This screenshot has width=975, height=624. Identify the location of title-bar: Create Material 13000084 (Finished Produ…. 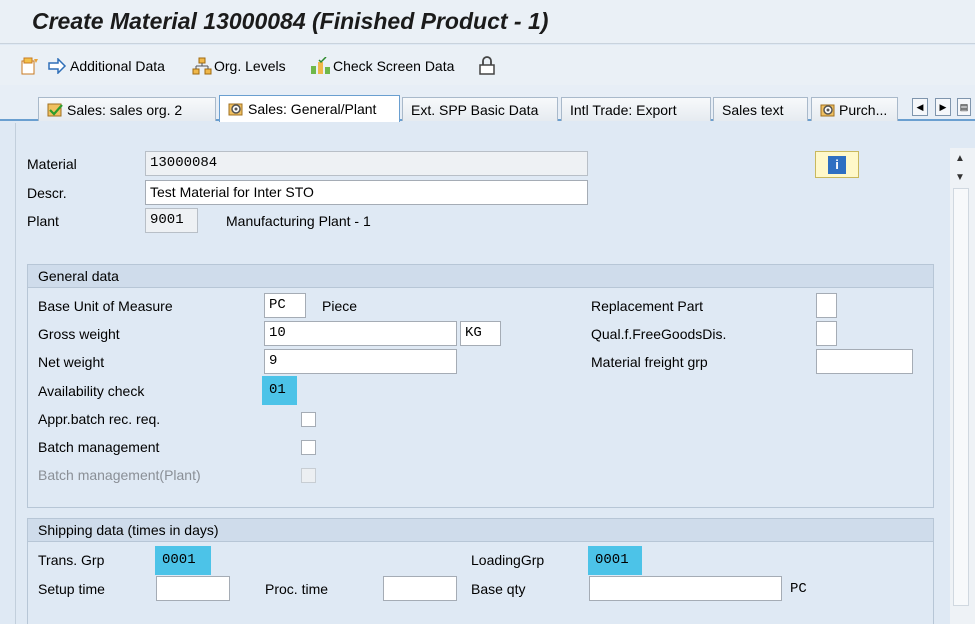
(487, 22).